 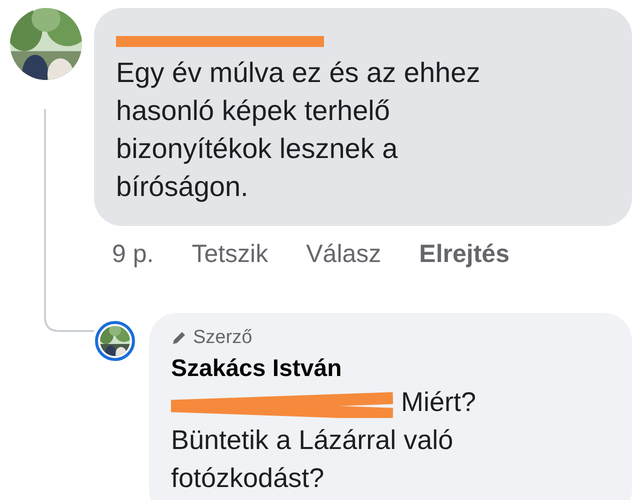 What do you see at coordinates (464, 254) in the screenshot?
I see `action-link: Elrejtés` at bounding box center [464, 254].